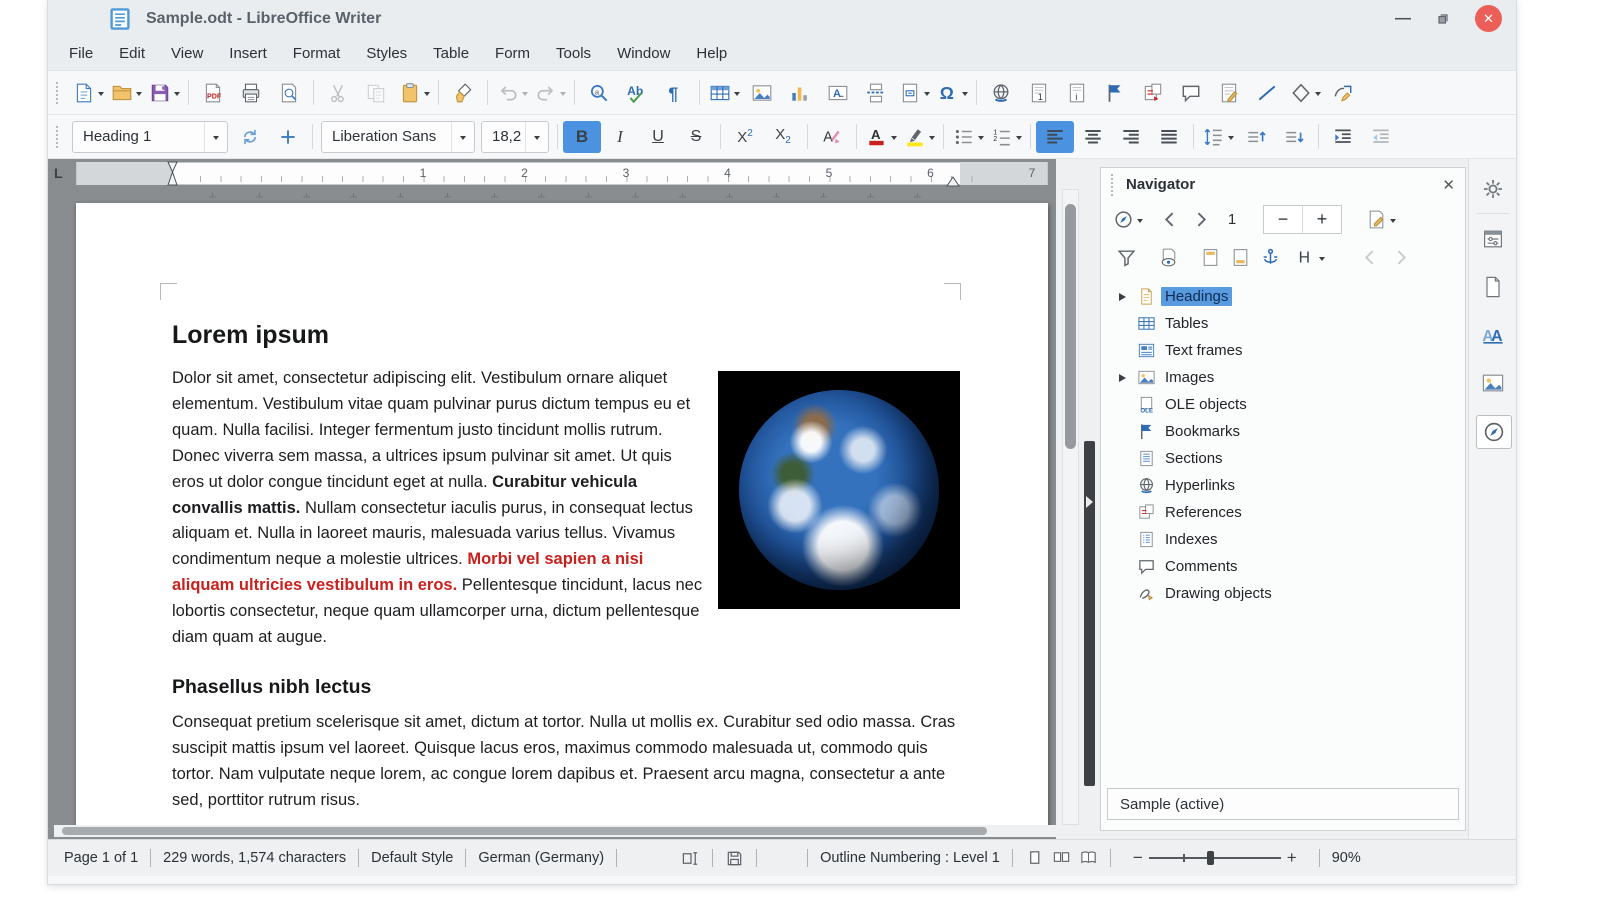 This screenshot has width=1600, height=900. Describe the element at coordinates (1283, 804) in the screenshot. I see `navigator-document-selector: Sample (active)` at that location.